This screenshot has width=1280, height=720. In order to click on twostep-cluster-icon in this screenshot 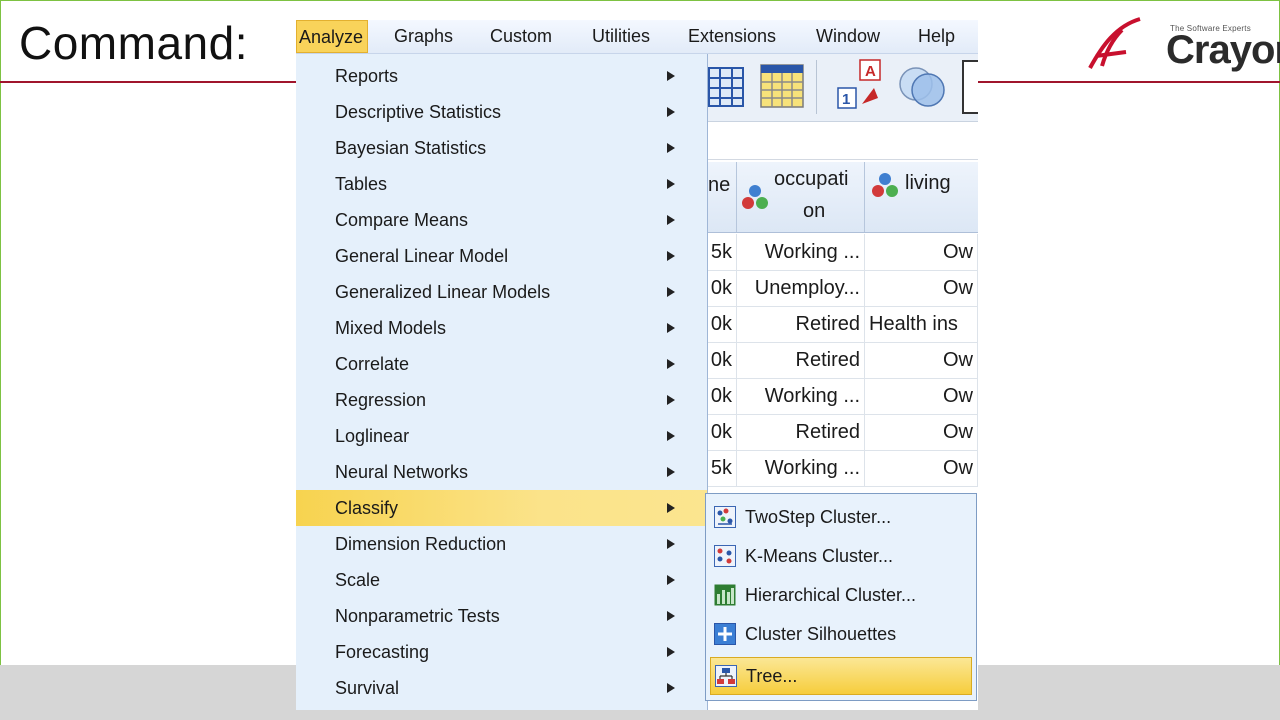, I will do `click(725, 517)`.